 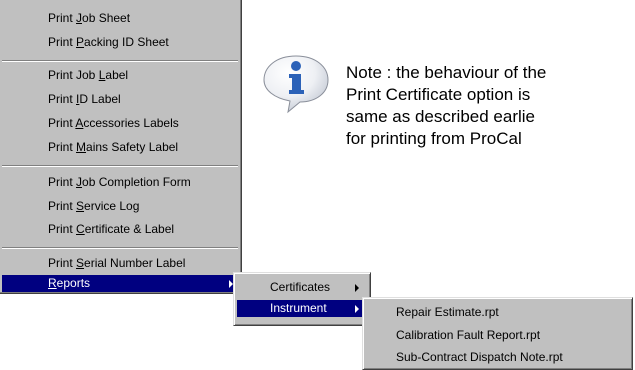 What do you see at coordinates (440, 116) in the screenshot?
I see `note-line: same as described earlie` at bounding box center [440, 116].